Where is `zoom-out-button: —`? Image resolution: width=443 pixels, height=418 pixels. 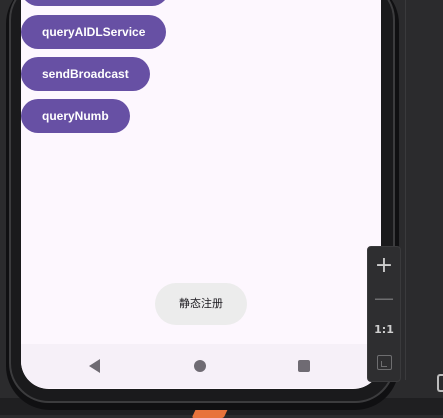
zoom-out-button: — is located at coordinates (384, 298).